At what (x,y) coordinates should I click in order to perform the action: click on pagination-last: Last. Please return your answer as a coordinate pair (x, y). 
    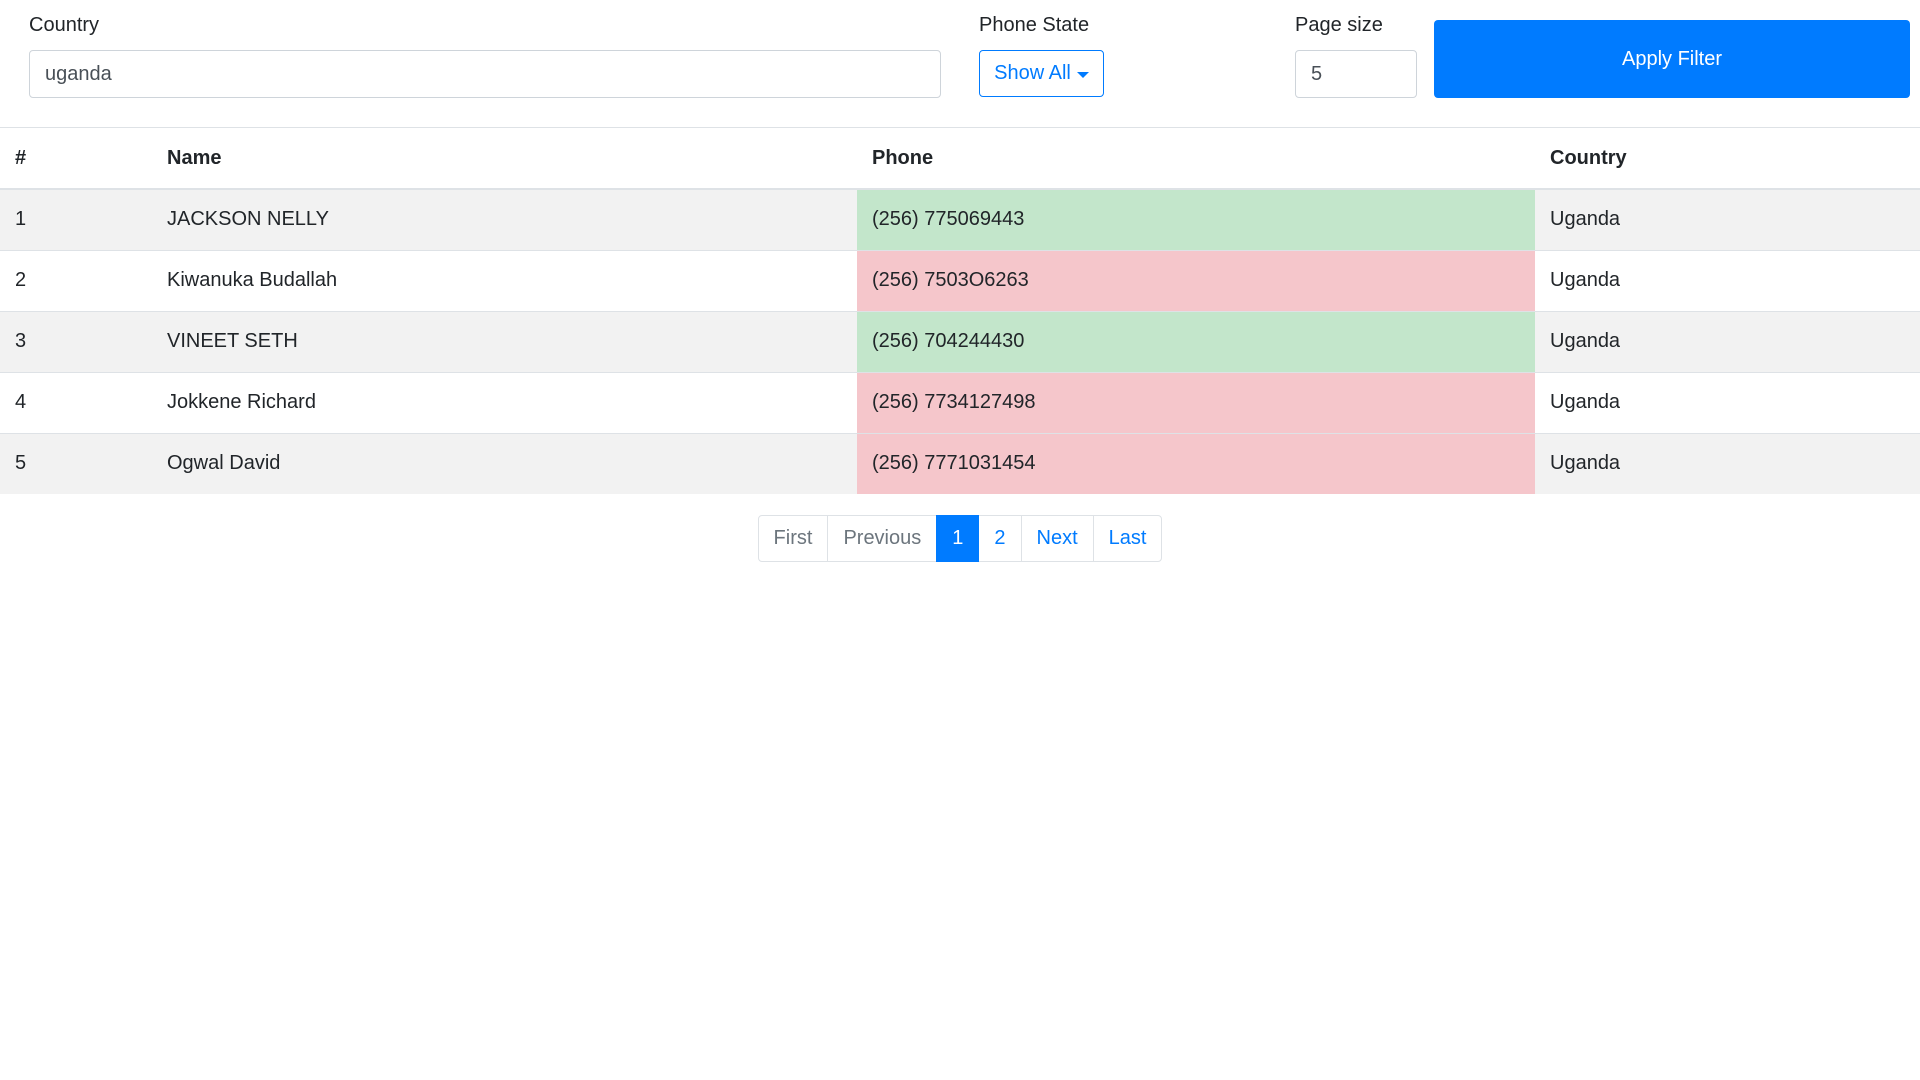
    Looking at the image, I should click on (1127, 538).